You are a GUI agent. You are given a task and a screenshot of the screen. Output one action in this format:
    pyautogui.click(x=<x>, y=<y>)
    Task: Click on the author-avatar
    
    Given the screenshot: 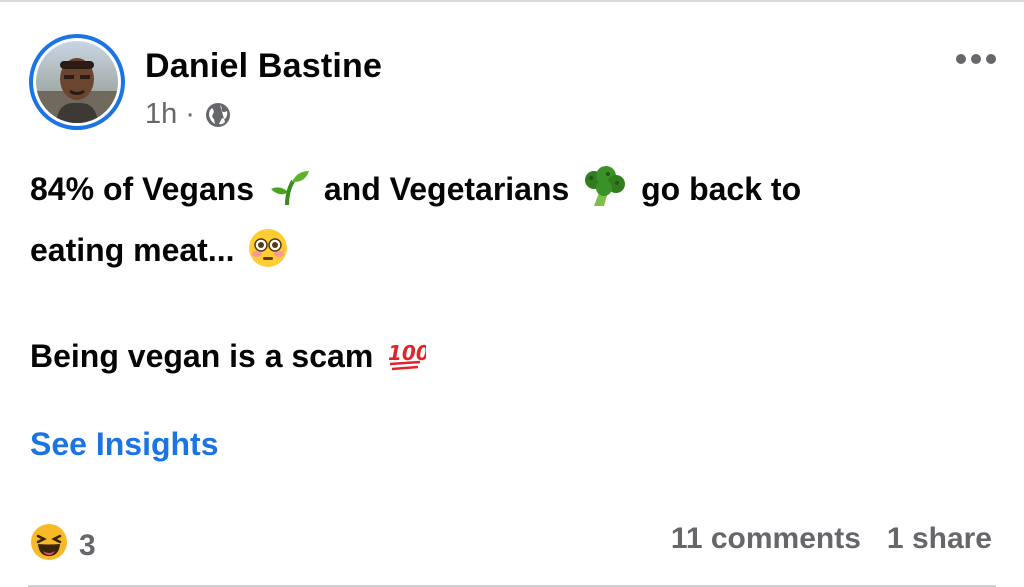 What is the action you would take?
    pyautogui.click(x=77, y=82)
    